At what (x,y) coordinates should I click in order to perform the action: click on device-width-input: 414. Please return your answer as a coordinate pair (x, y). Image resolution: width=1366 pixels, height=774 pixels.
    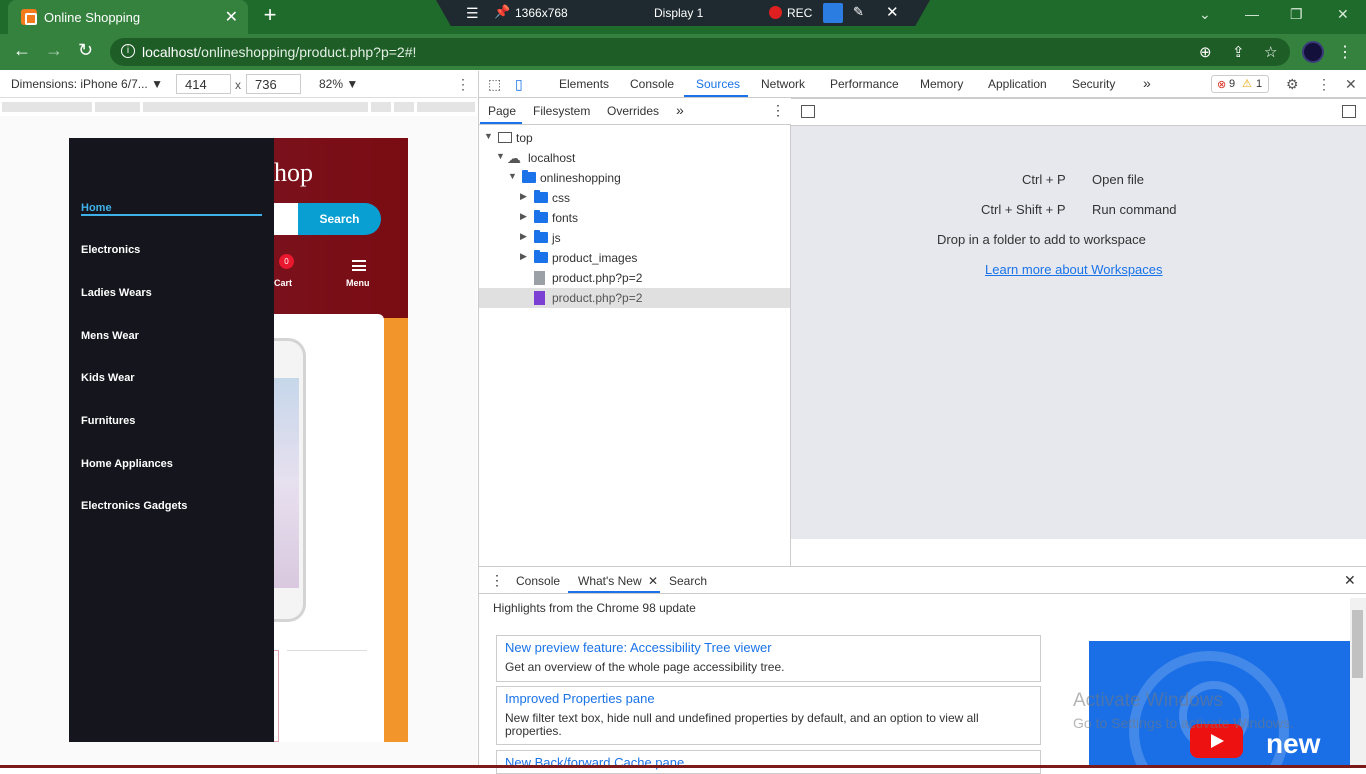
    Looking at the image, I should click on (203, 84).